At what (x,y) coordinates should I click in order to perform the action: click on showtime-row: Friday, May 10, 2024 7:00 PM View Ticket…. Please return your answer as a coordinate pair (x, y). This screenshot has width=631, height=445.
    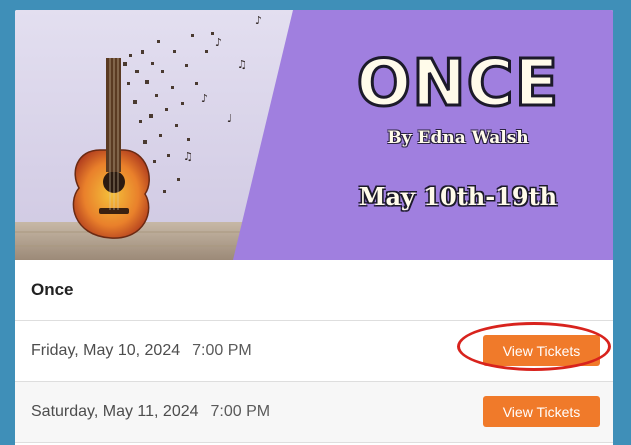
    Looking at the image, I should click on (314, 351).